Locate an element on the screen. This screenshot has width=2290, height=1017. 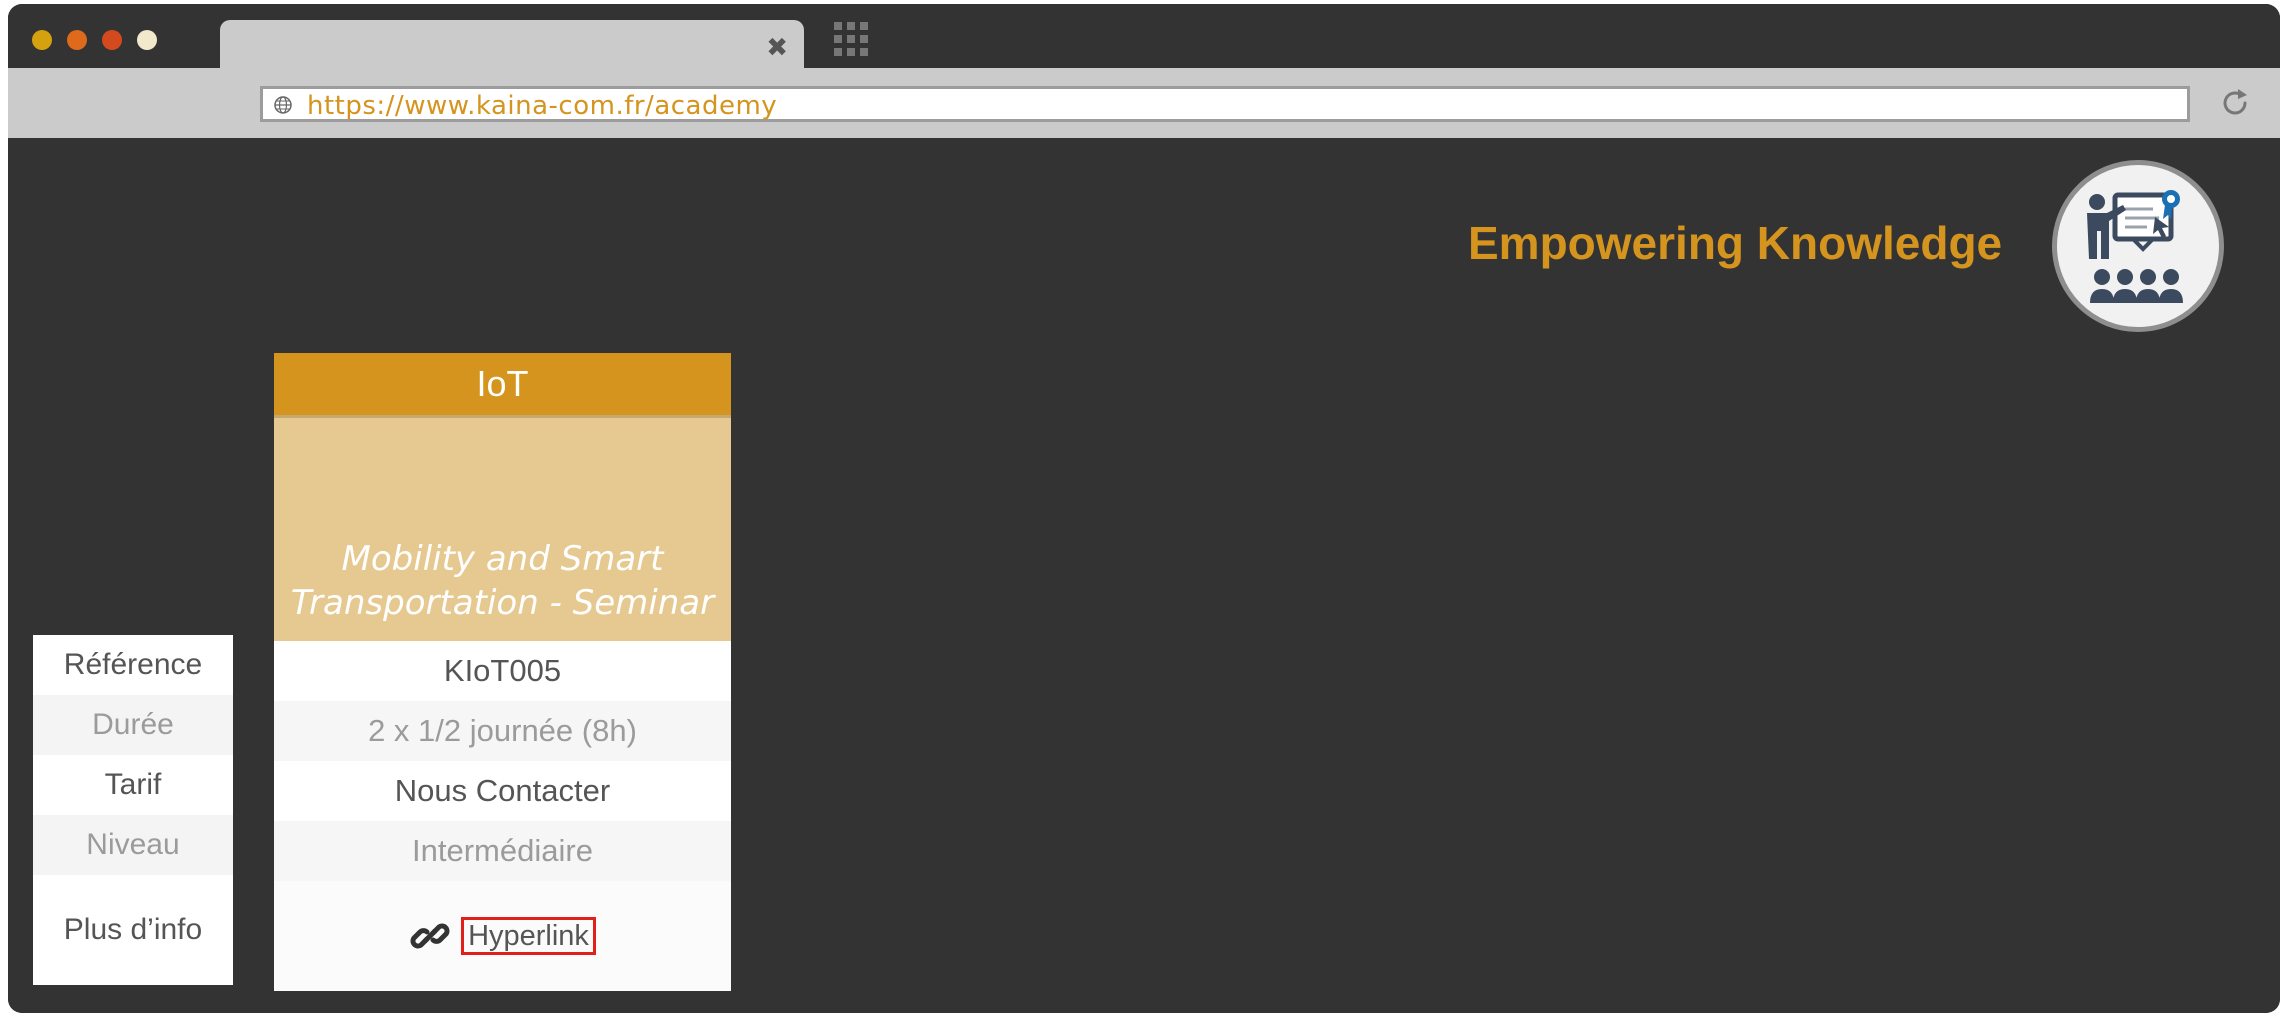
label-more-info: Plus d’info is located at coordinates (133, 930).